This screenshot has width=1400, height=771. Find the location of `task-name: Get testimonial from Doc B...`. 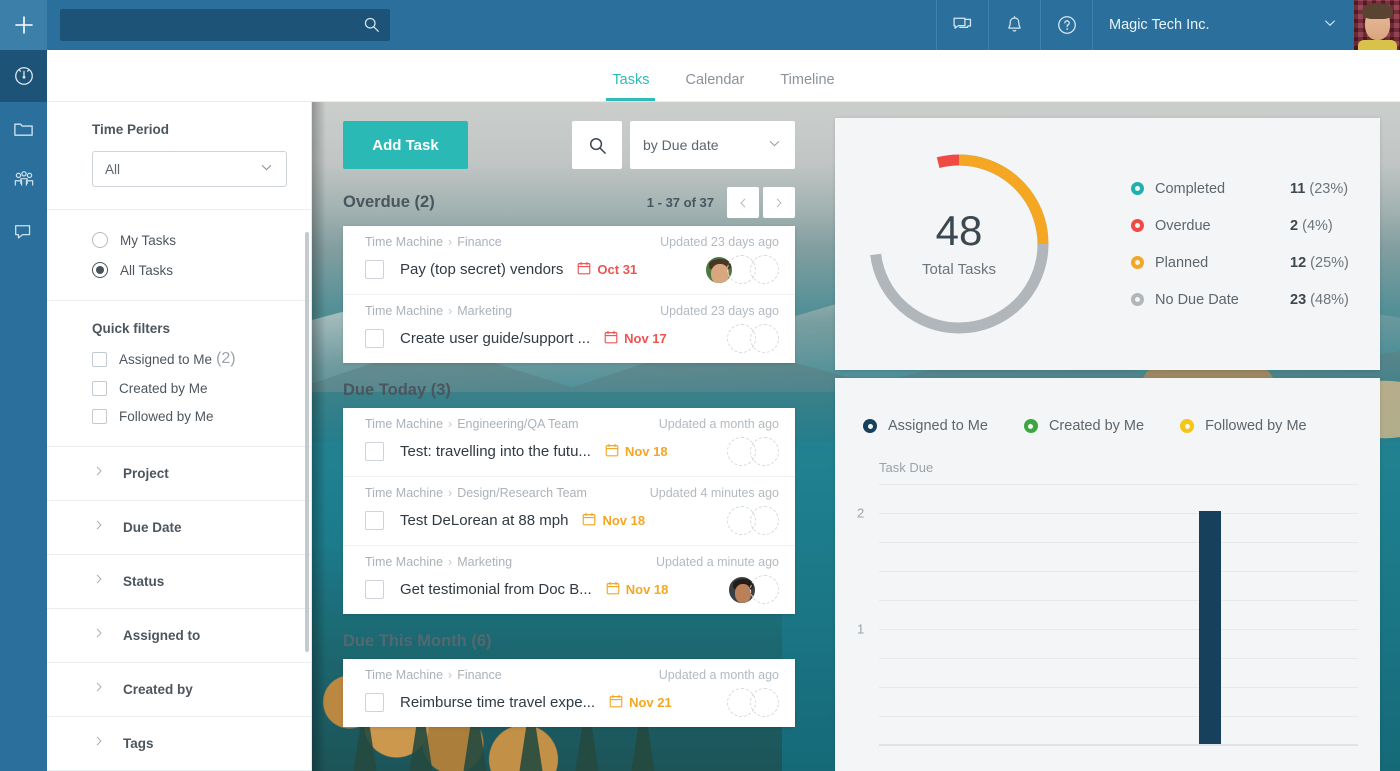

task-name: Get testimonial from Doc B... is located at coordinates (496, 589).